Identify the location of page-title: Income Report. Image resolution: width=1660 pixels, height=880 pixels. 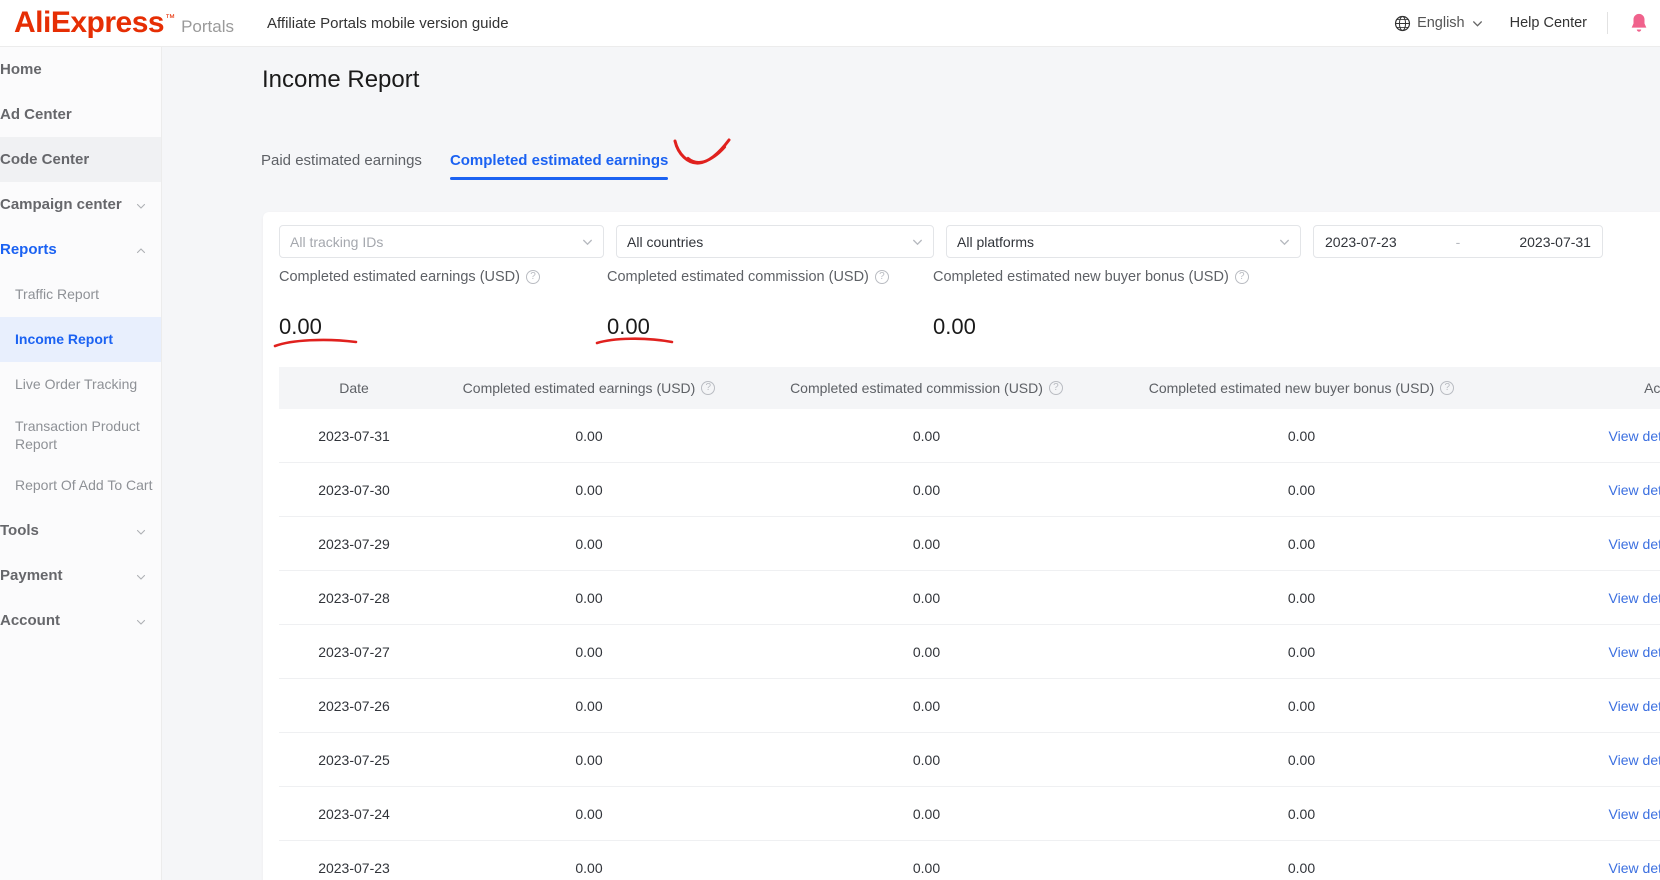
(341, 79).